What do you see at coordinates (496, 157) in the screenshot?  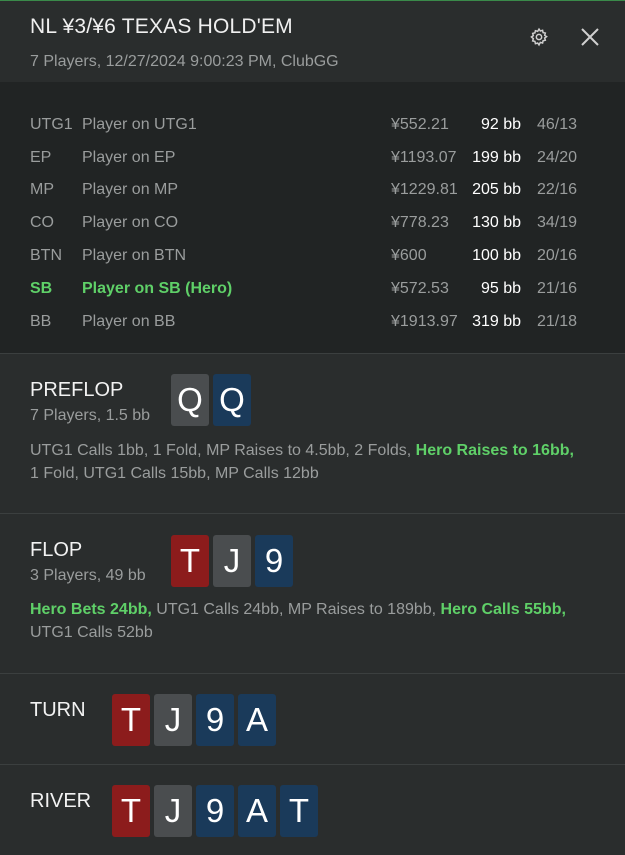 I see `player-bb: 199 bb` at bounding box center [496, 157].